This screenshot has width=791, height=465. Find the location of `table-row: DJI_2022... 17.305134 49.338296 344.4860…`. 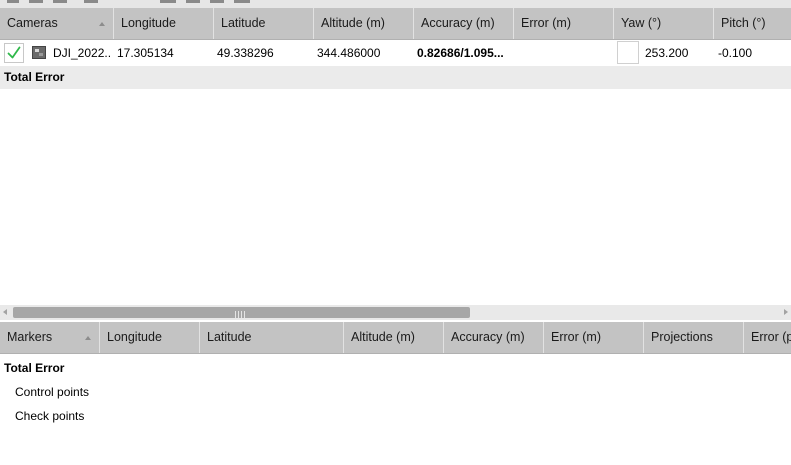

table-row: DJI_2022... 17.305134 49.338296 344.4860… is located at coordinates (395, 53).